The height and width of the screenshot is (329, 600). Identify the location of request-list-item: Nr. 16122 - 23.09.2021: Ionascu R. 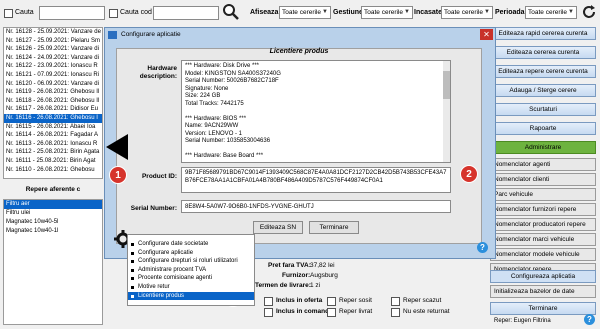
(53, 66).